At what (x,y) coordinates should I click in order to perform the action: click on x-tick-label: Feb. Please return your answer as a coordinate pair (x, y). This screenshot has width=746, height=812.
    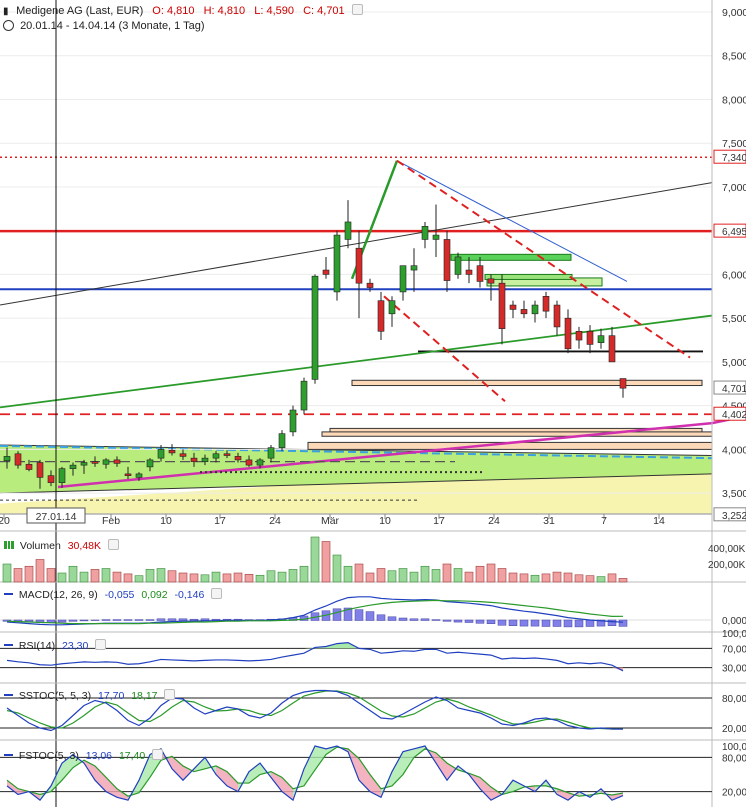
    Looking at the image, I should click on (111, 521).